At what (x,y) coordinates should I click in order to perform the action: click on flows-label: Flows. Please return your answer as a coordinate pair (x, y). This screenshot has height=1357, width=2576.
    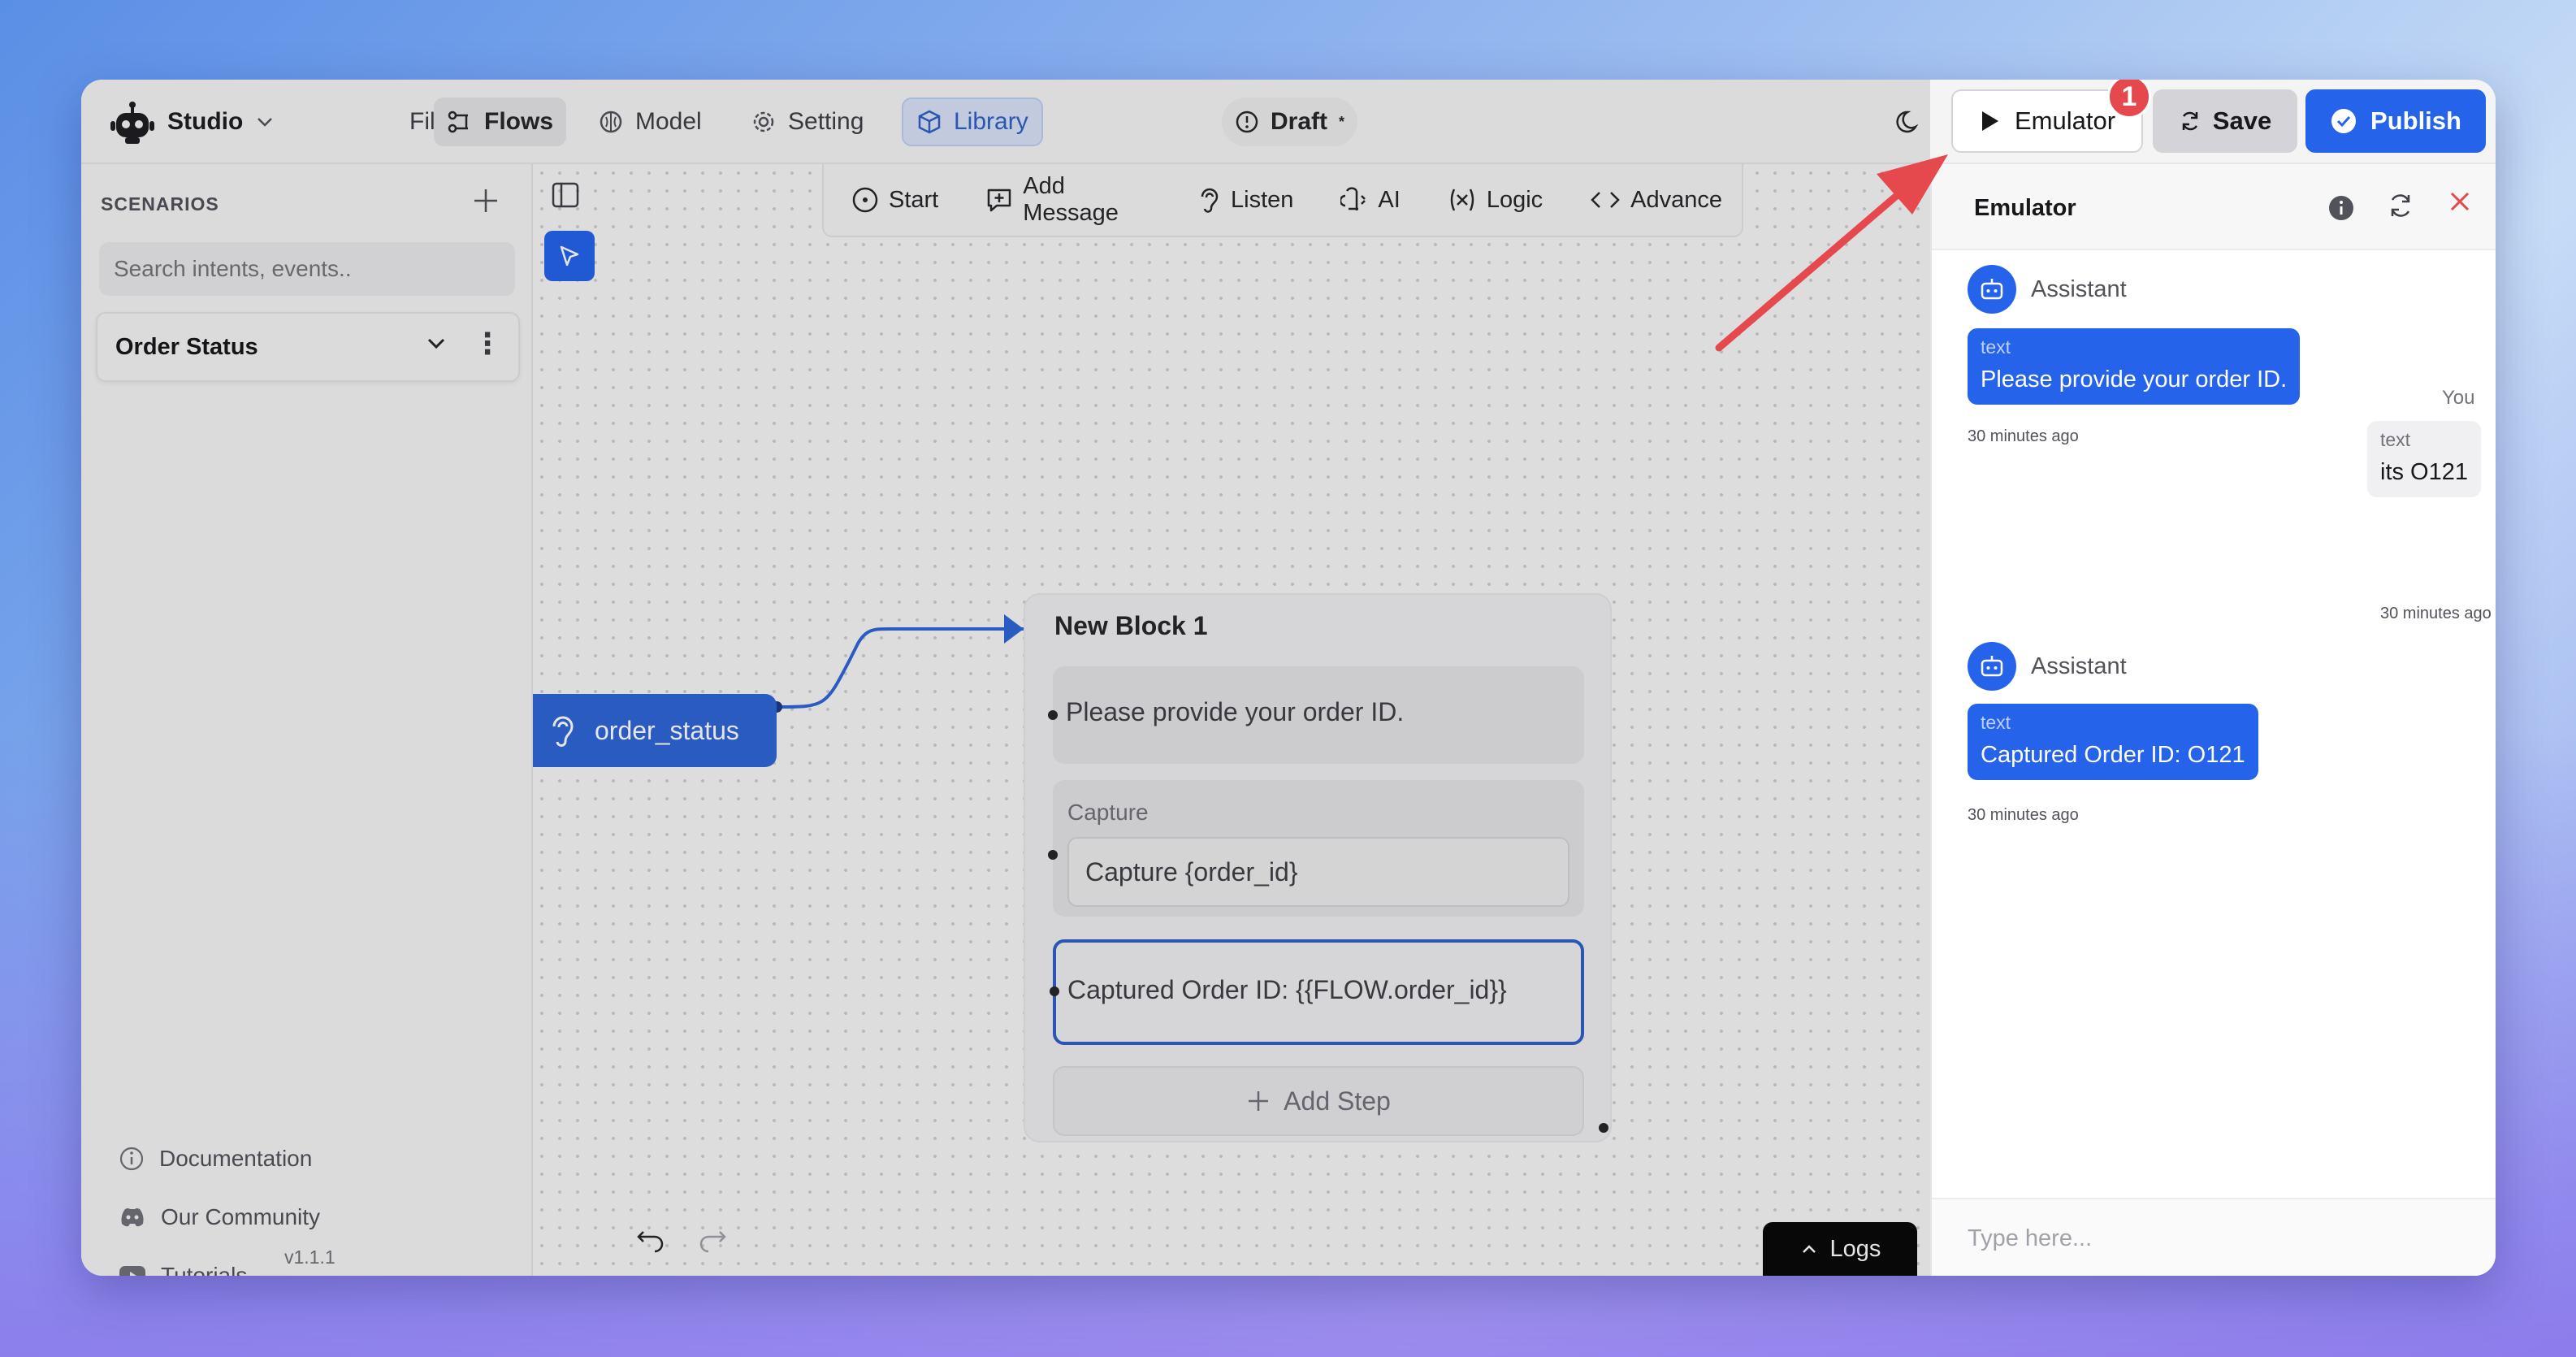
    Looking at the image, I should click on (519, 121).